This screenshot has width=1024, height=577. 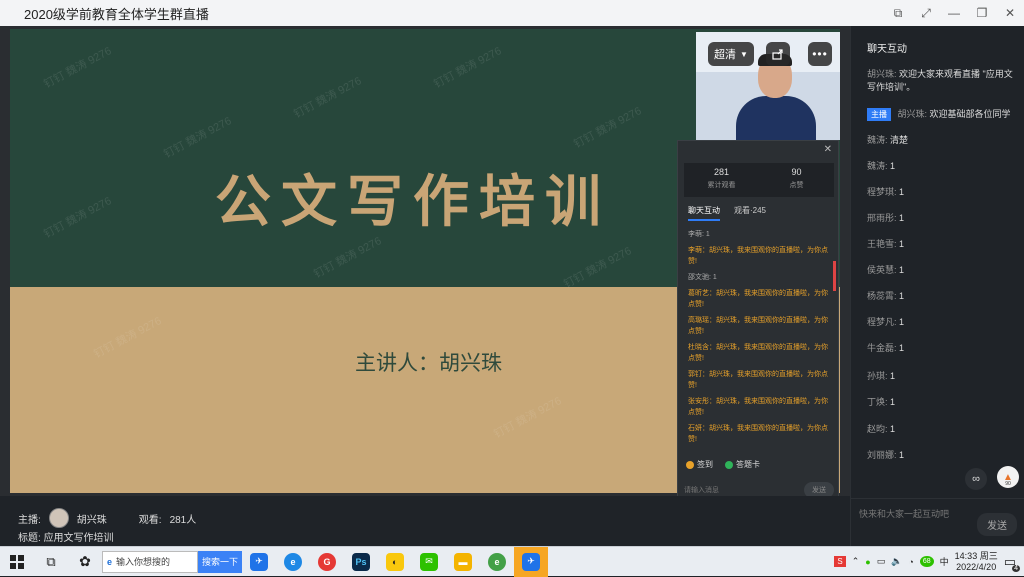 I want to click on maximize-button: ❐, so click(x=982, y=13).